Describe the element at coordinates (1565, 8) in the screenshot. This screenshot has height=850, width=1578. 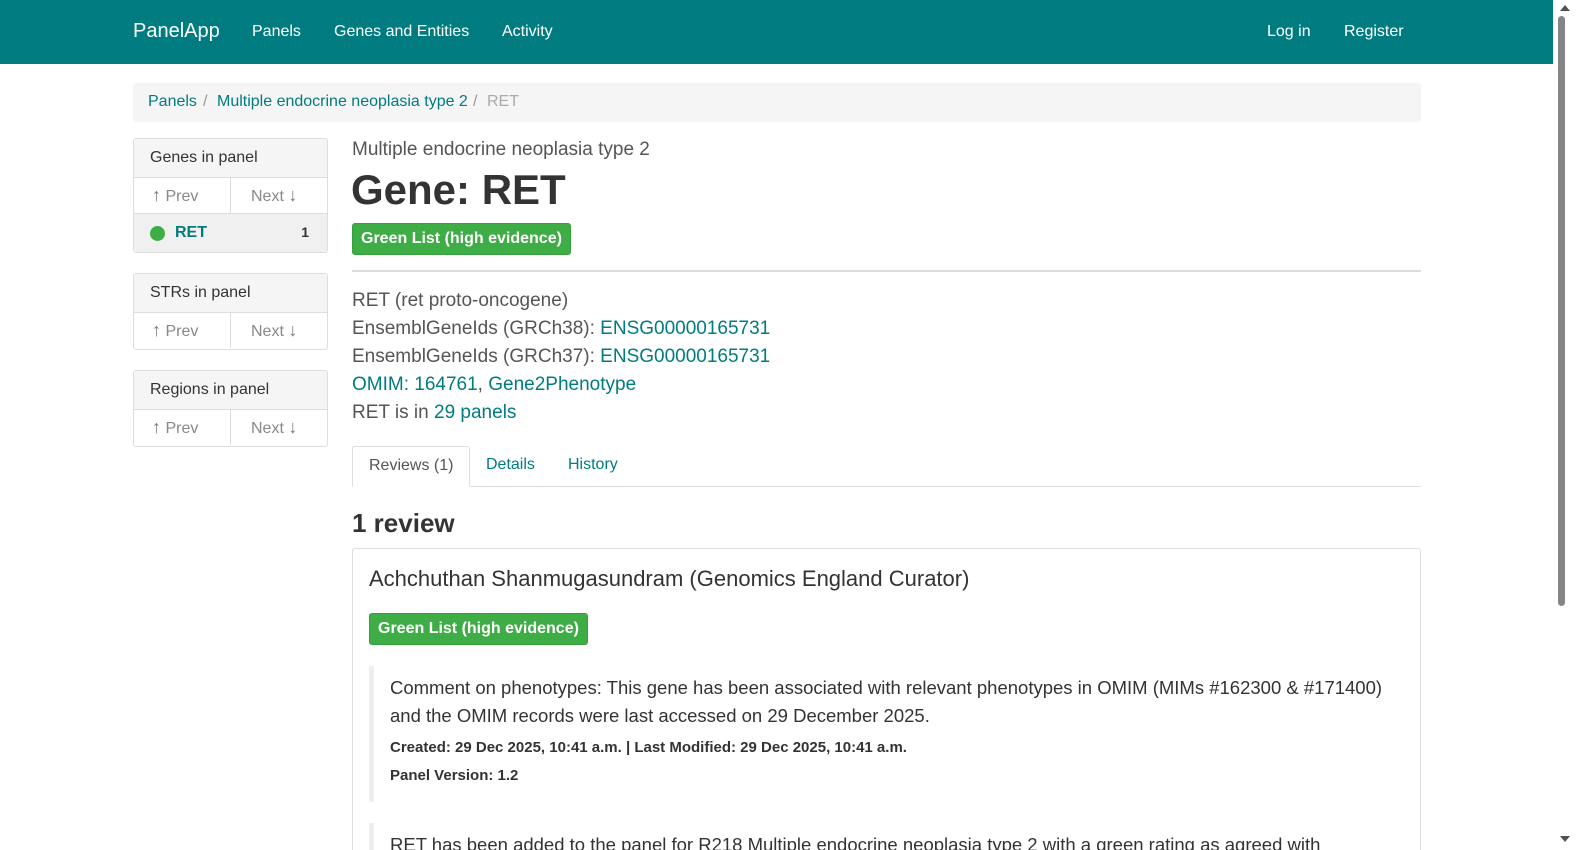
I see `scroll-up-icon` at that location.